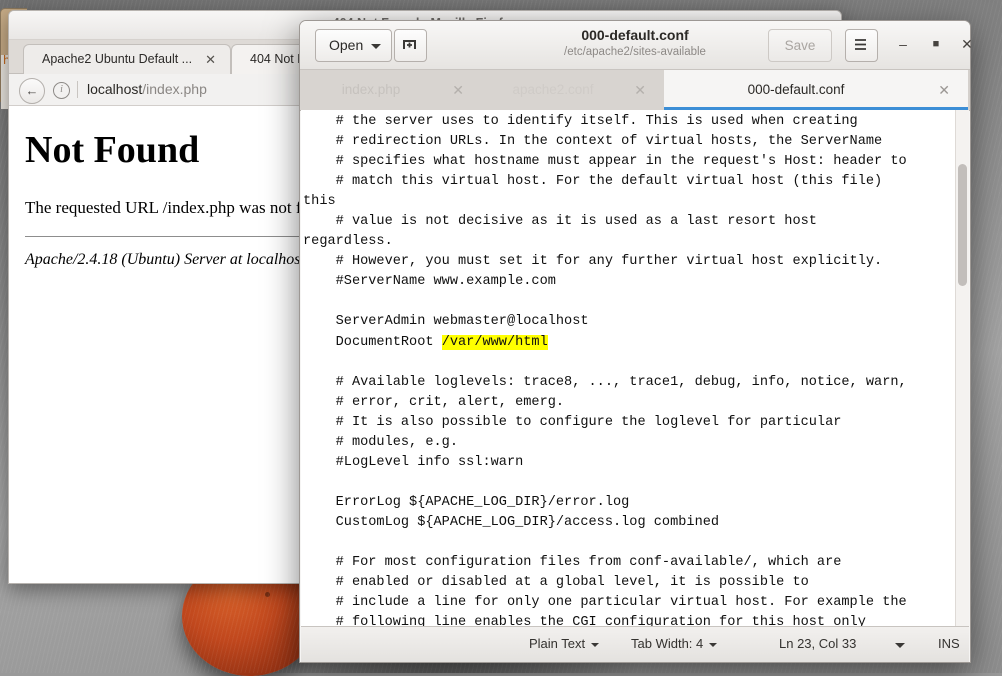 The width and height of the screenshot is (1002, 676). I want to click on minimize-button: –, so click(903, 44).